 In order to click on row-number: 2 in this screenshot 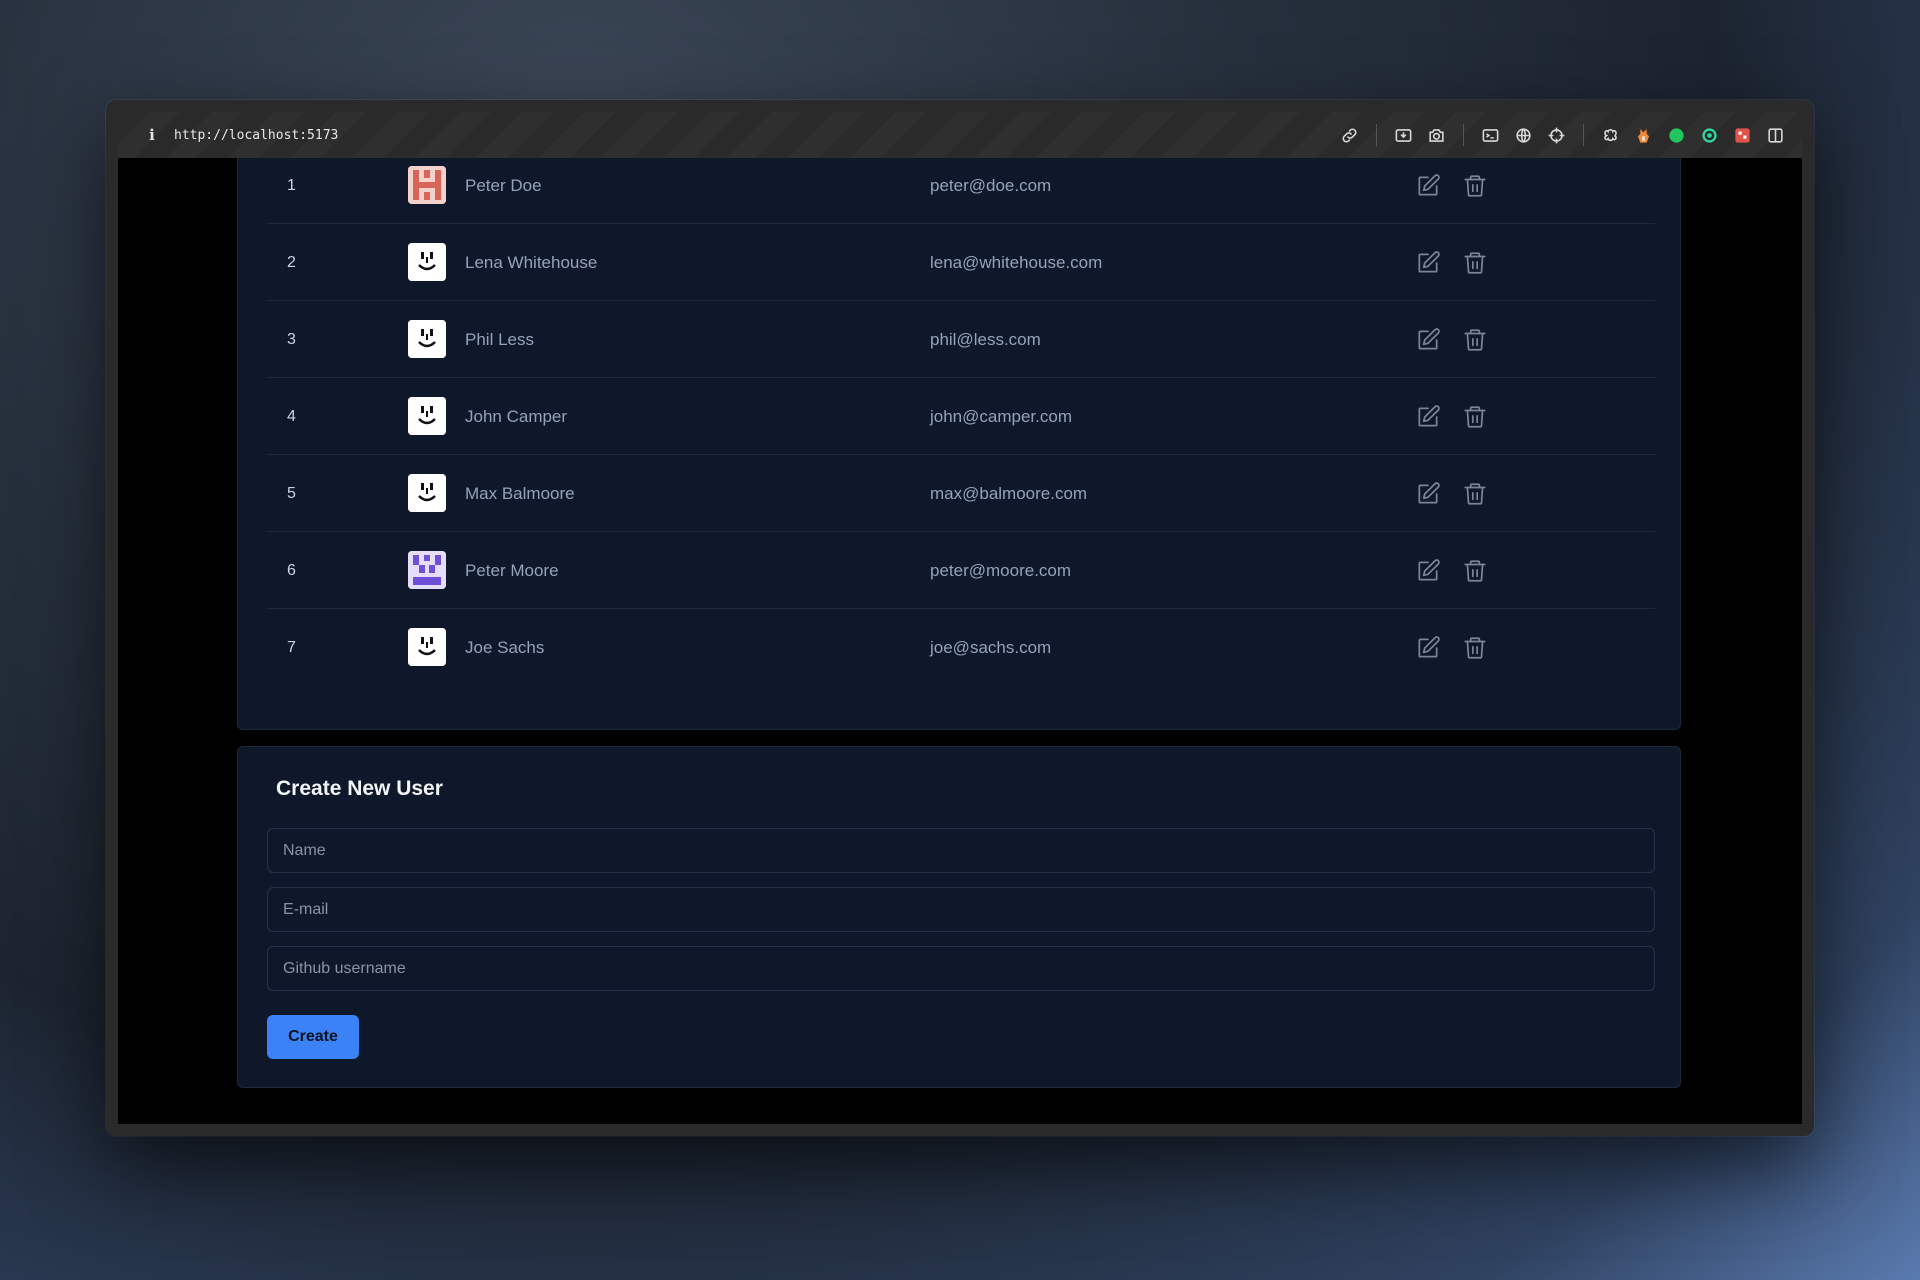, I will do `click(291, 262)`.